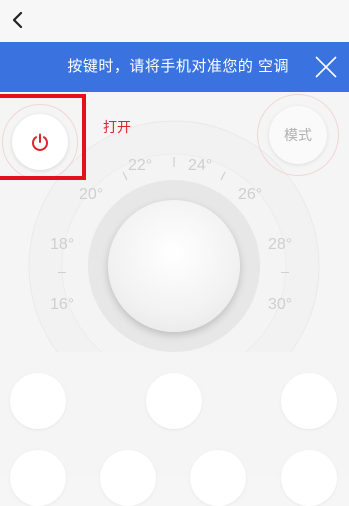 The image size is (349, 506). Describe the element at coordinates (43, 137) in the screenshot. I see `power-highlight-box` at that location.